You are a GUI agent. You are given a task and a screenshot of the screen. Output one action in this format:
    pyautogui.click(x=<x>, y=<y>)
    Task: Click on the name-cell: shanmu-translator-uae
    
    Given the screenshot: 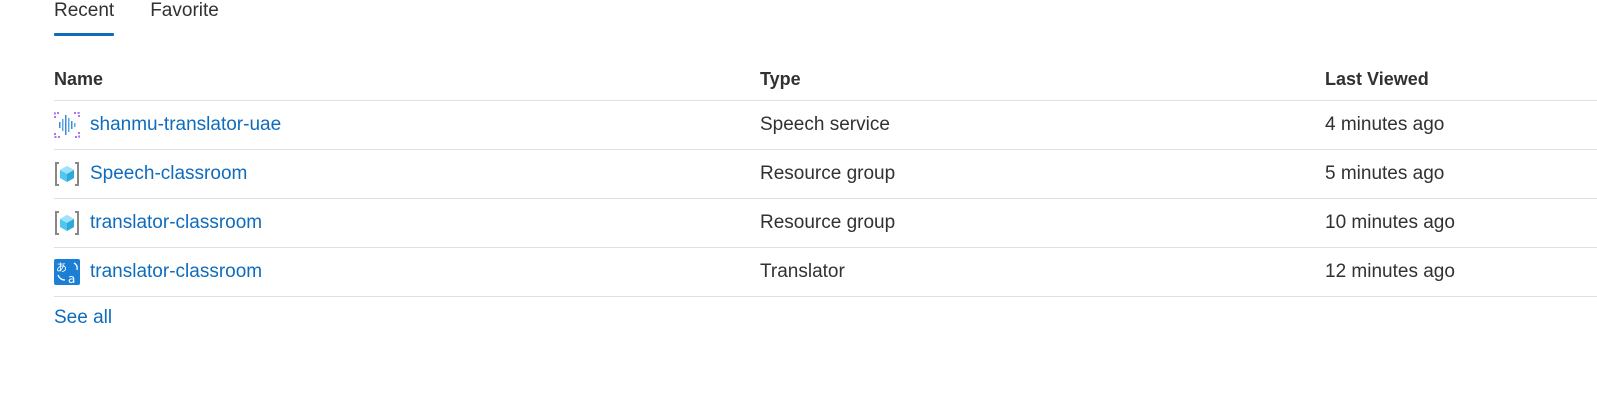 What is the action you would take?
    pyautogui.click(x=167, y=125)
    